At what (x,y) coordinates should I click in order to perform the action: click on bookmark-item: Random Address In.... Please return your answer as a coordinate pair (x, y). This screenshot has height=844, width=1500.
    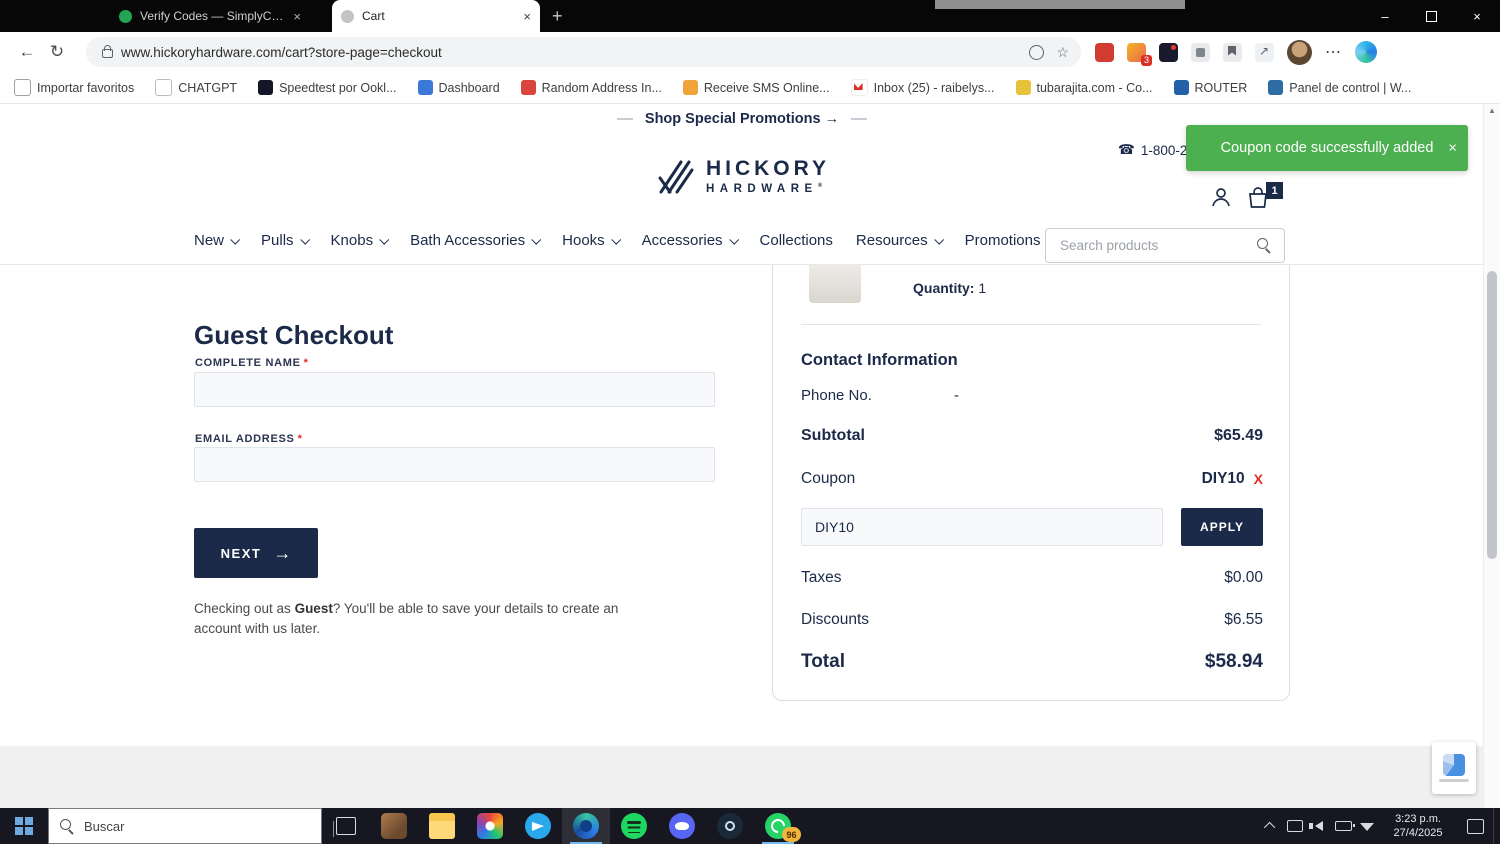
    Looking at the image, I should click on (591, 87).